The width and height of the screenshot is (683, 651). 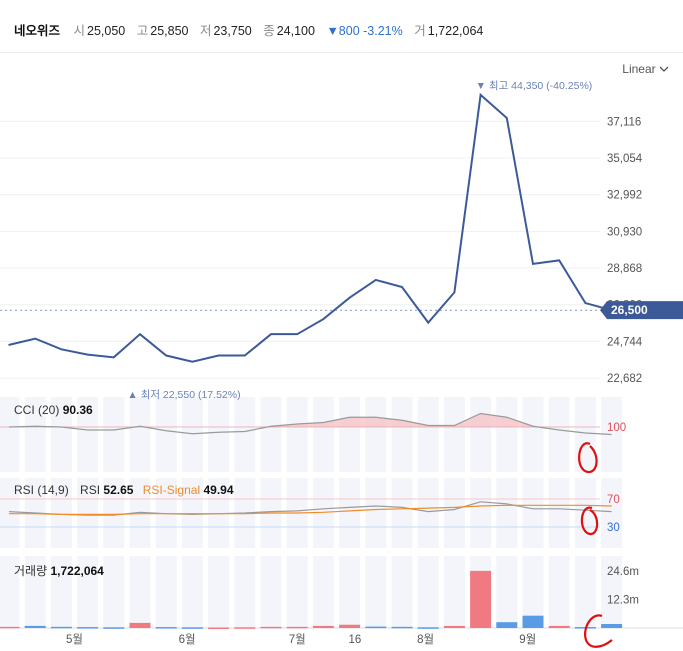 I want to click on x-tick-label: 8월, so click(x=425, y=639).